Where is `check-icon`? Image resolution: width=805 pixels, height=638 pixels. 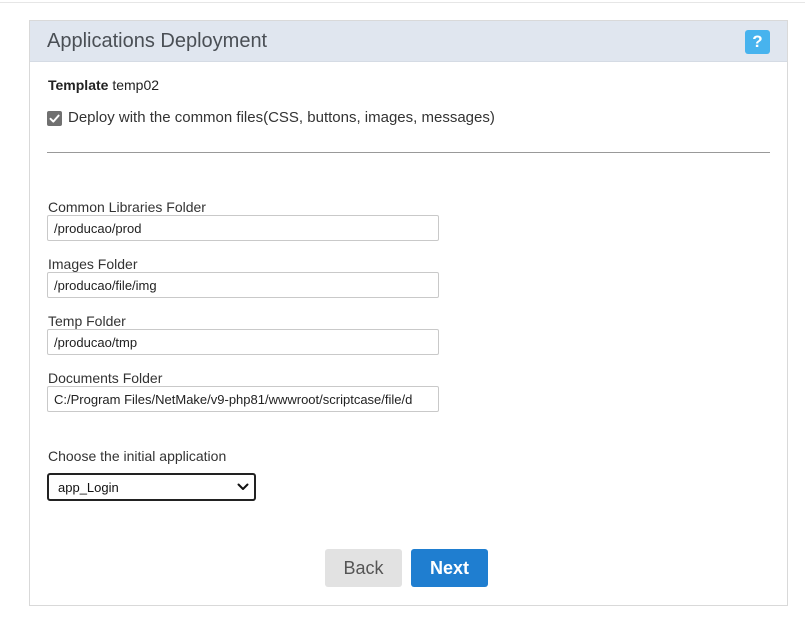
check-icon is located at coordinates (54, 118).